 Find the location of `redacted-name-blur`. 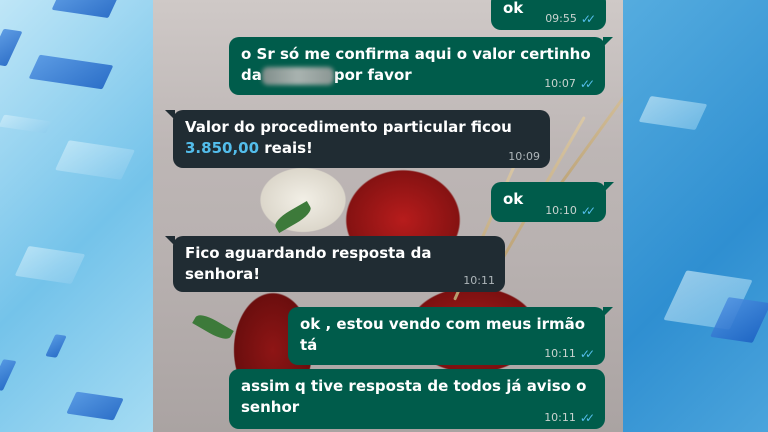

redacted-name-blur is located at coordinates (297, 75).